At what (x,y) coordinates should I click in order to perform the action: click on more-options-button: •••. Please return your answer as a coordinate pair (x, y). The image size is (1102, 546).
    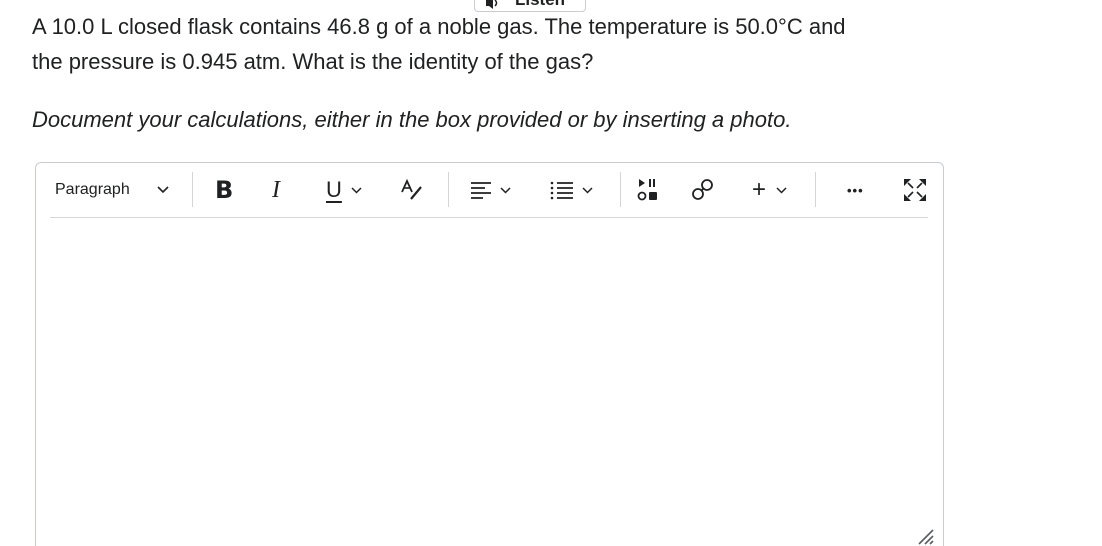
    Looking at the image, I should click on (855, 190).